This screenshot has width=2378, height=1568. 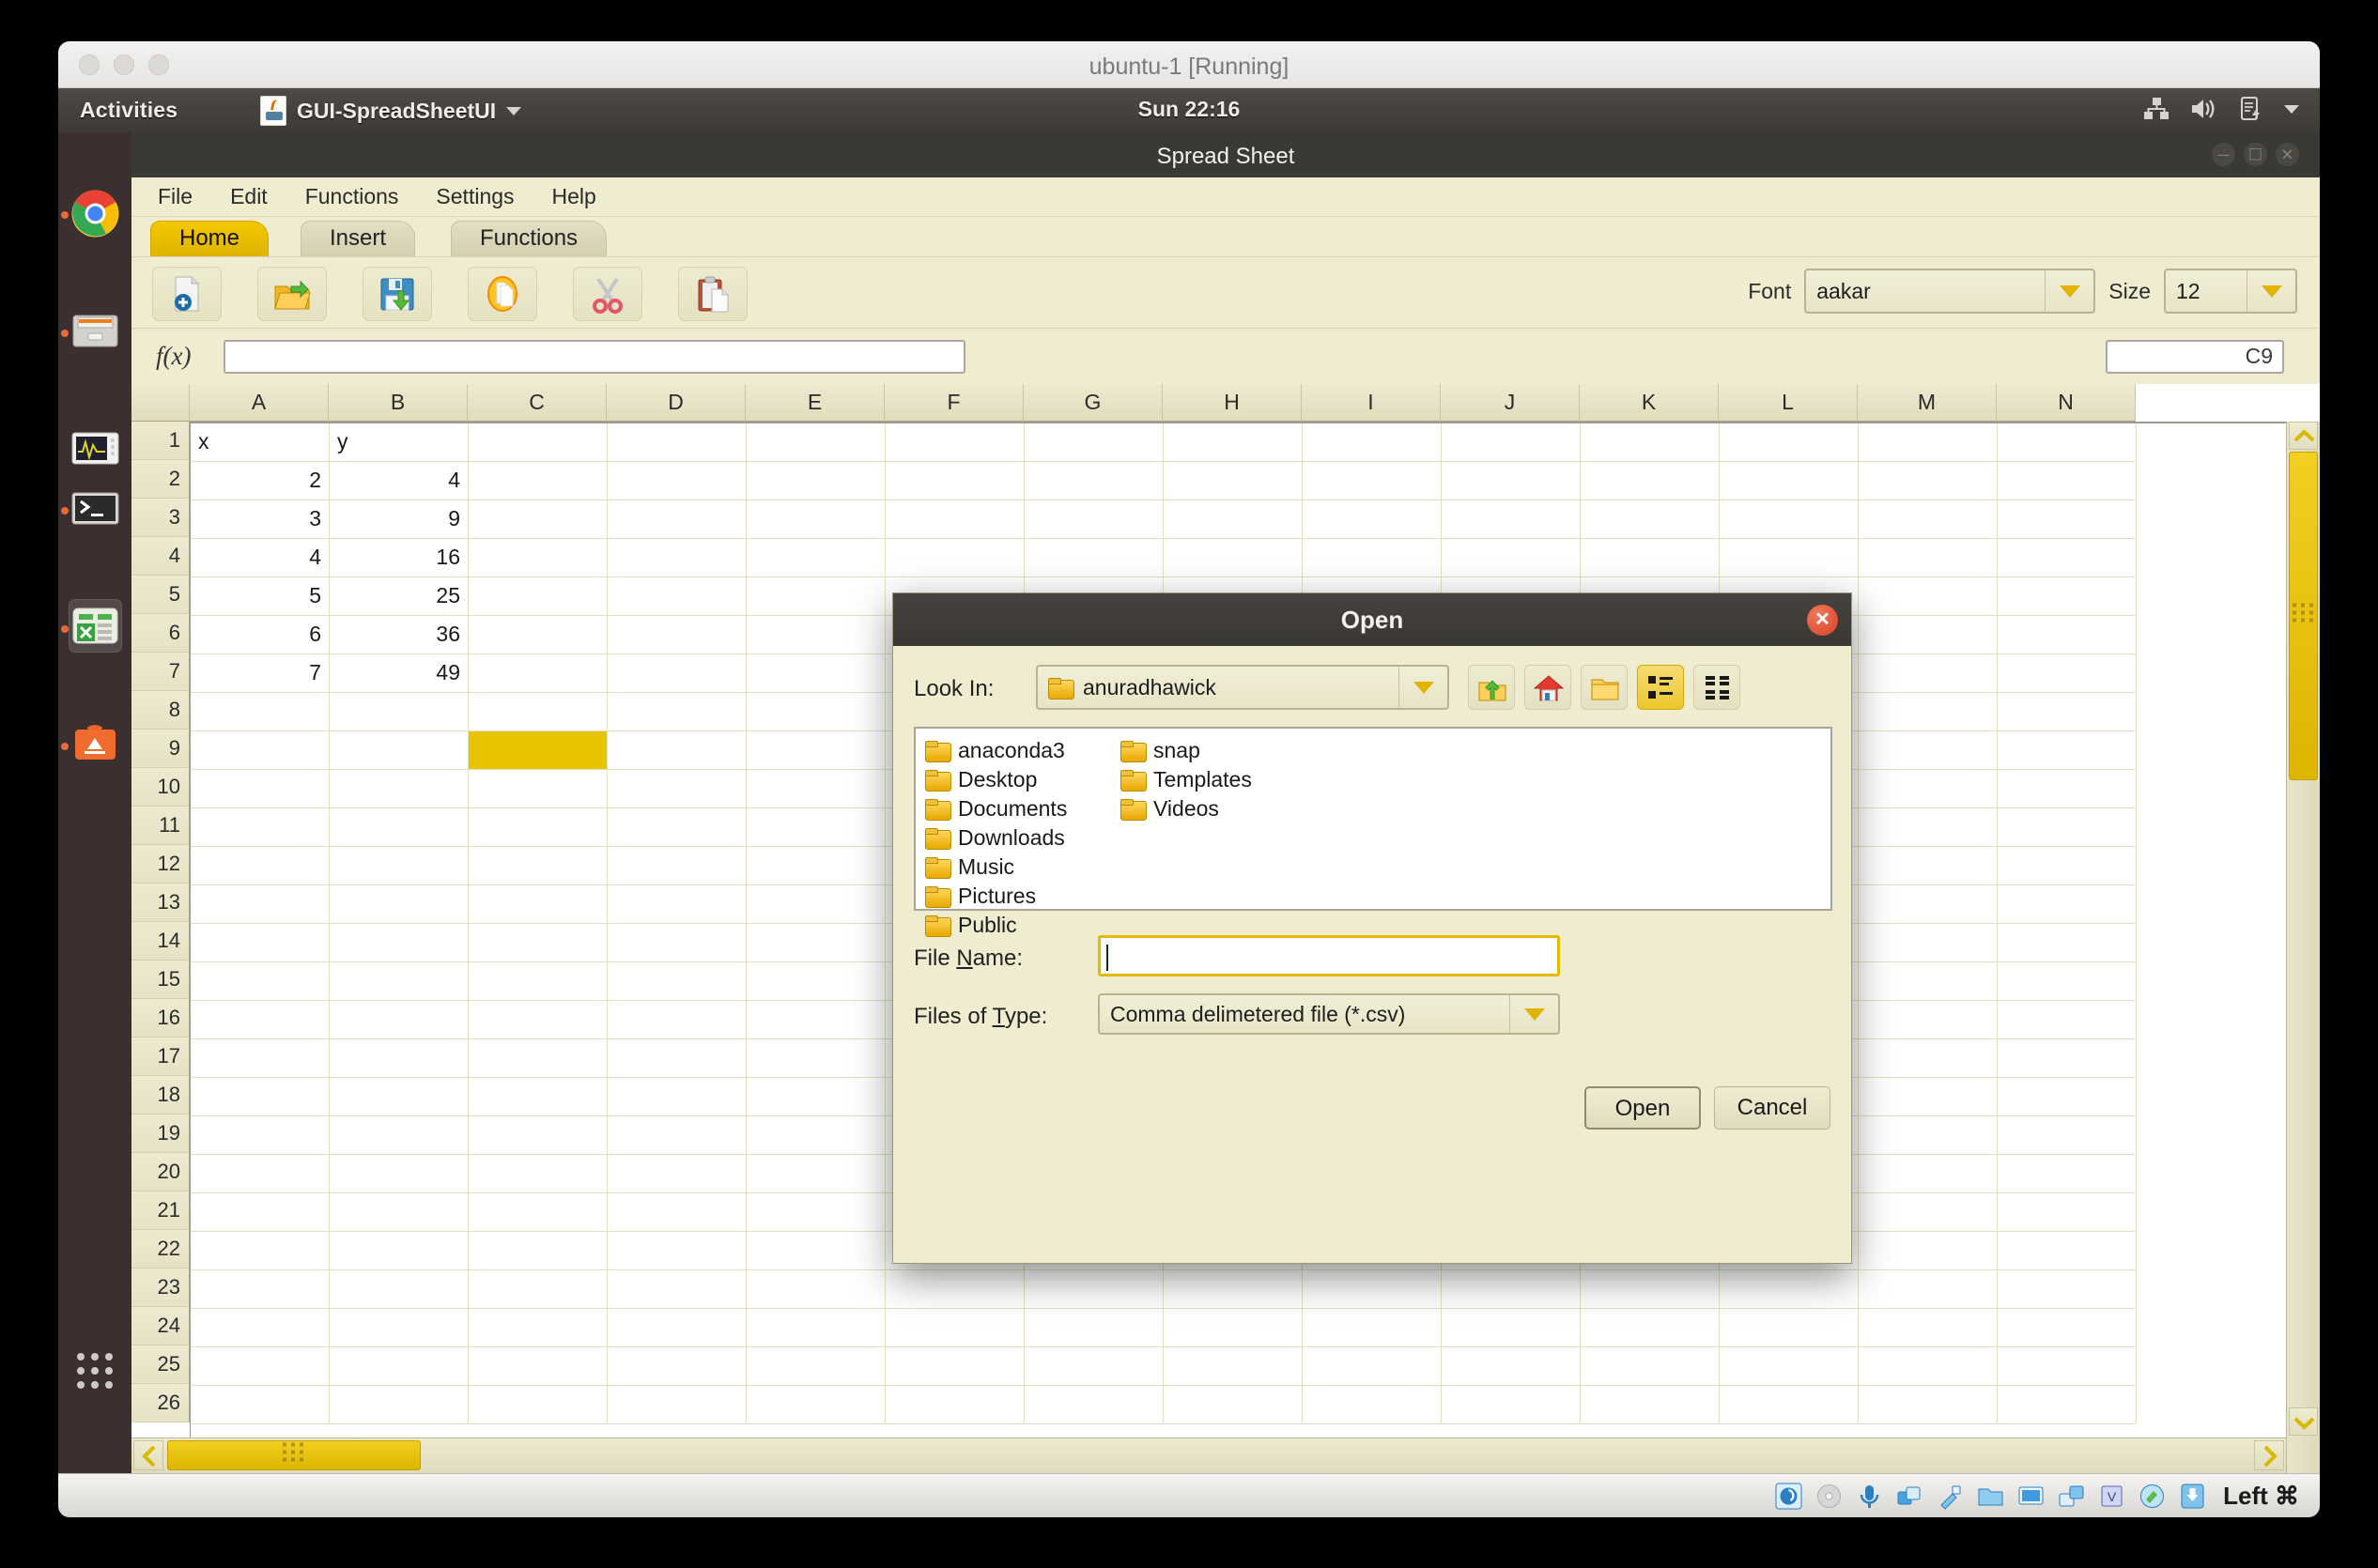 I want to click on column-header-c: C, so click(x=537, y=403).